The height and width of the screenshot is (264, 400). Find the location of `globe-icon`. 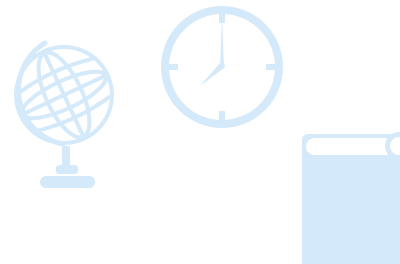

globe-icon is located at coordinates (64, 114).